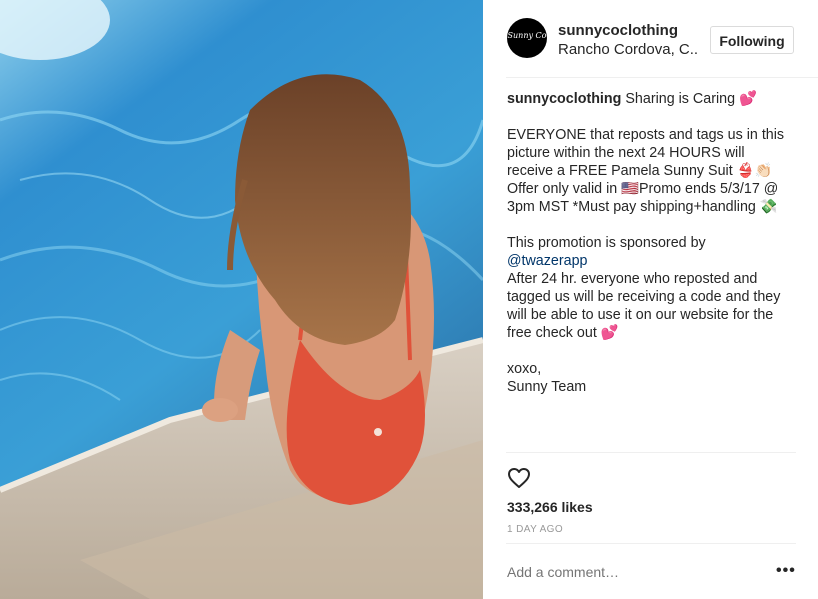  I want to click on header-username: sunnycoclothing, so click(618, 30).